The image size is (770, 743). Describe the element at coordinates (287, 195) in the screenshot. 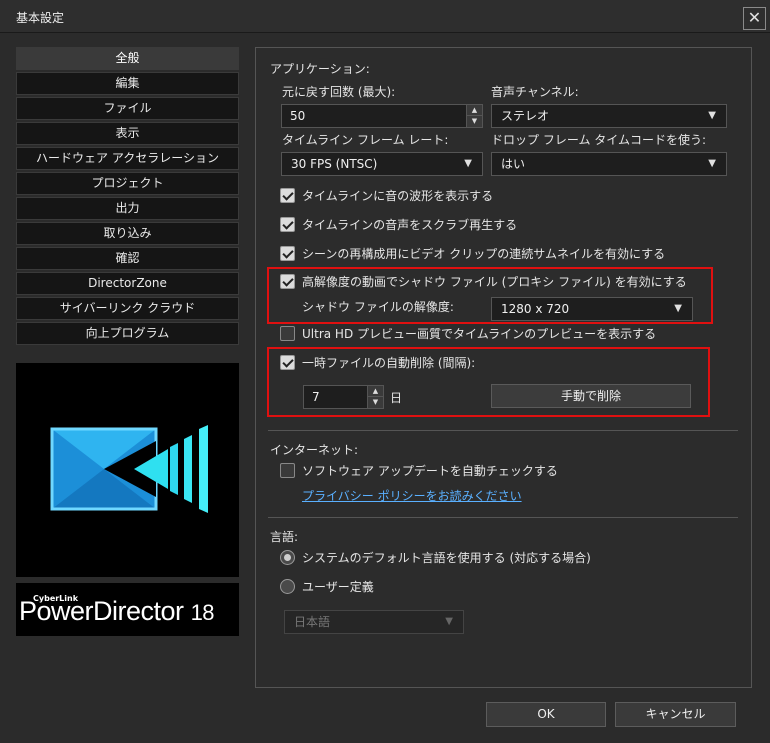

I see `waveform-checkbox` at that location.